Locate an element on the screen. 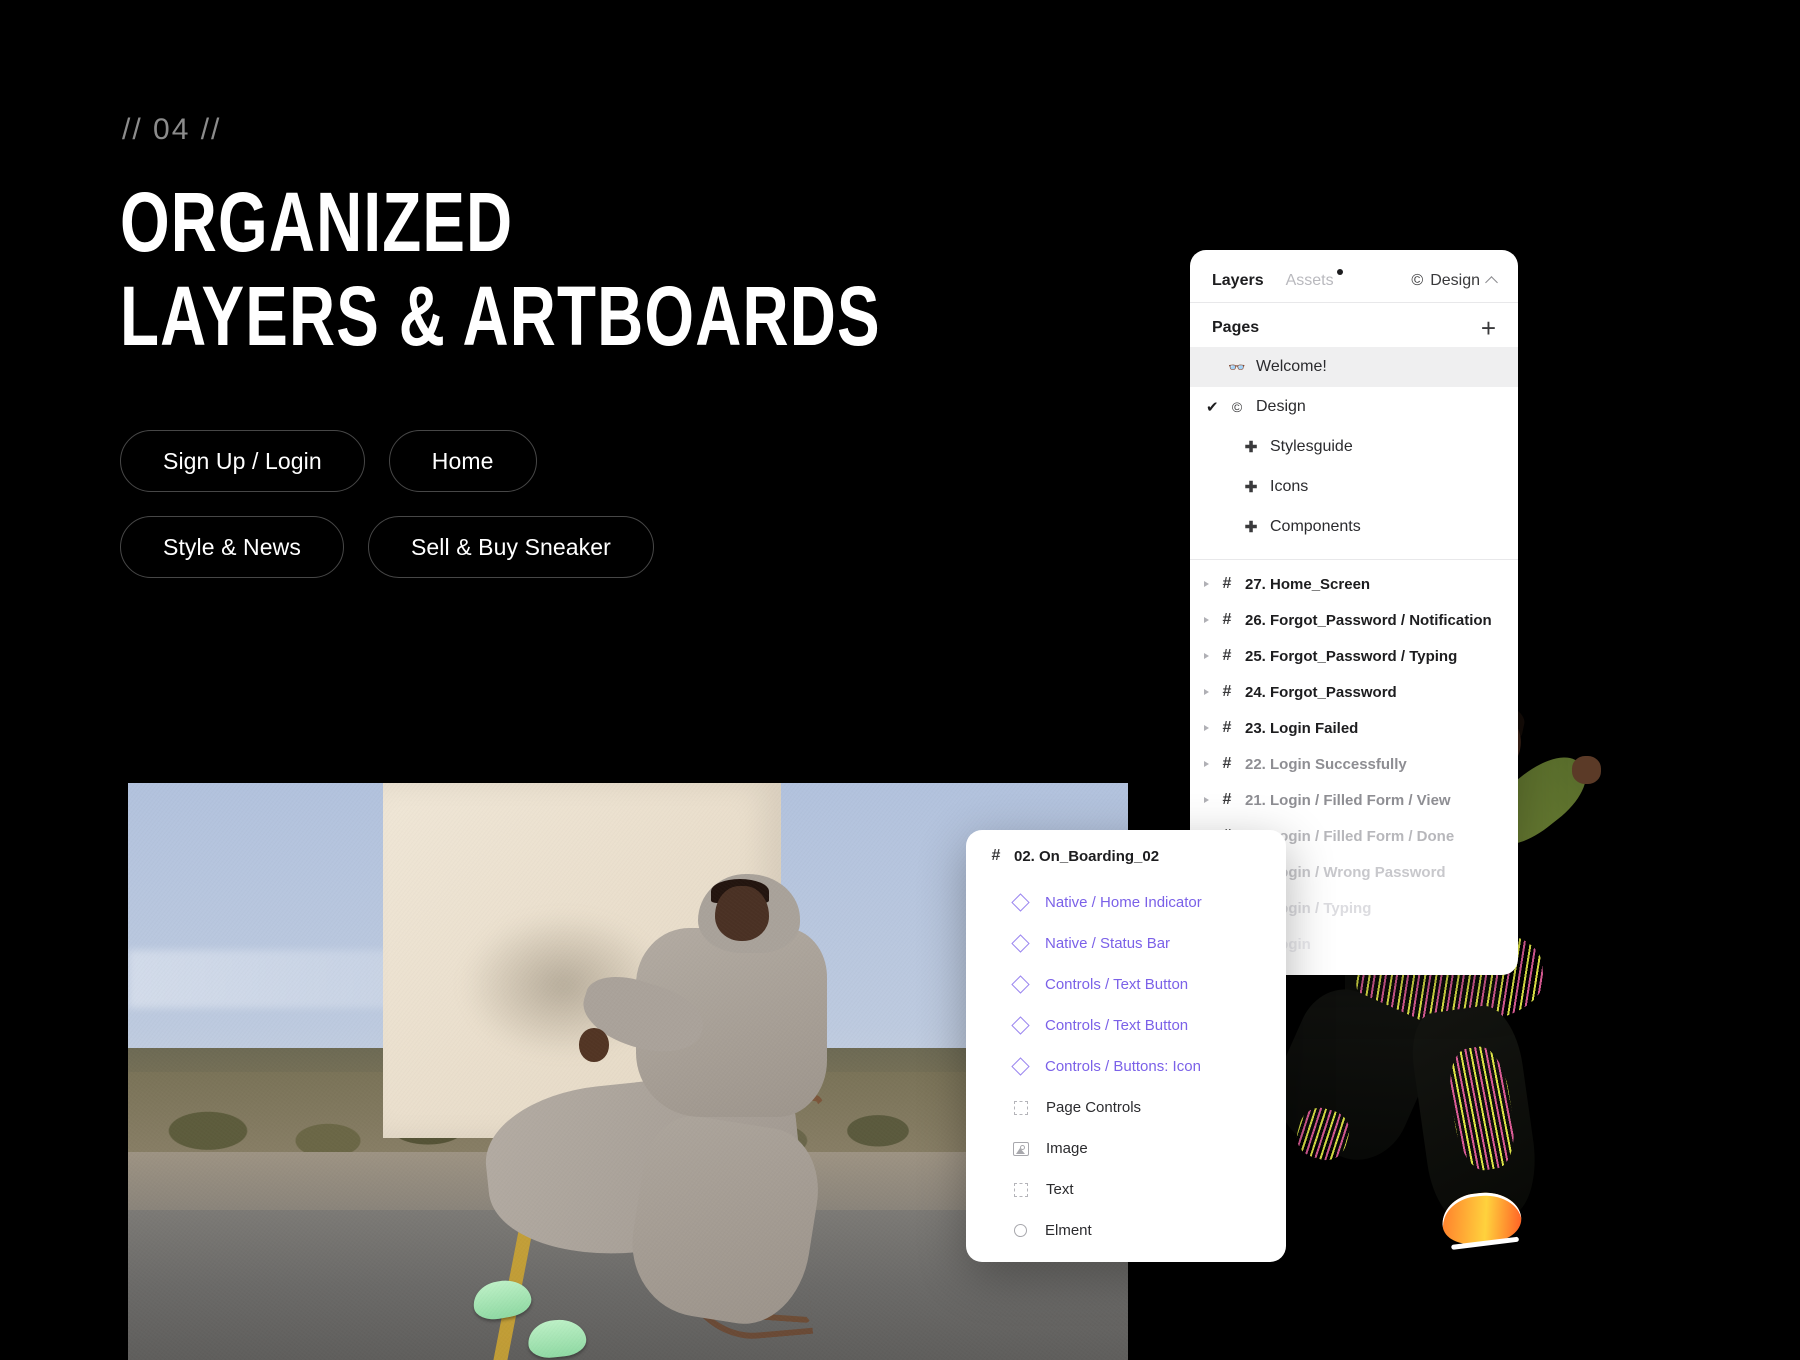  pill-row-bottom: Style & News Sell & Buy Sneaker is located at coordinates (430, 547).